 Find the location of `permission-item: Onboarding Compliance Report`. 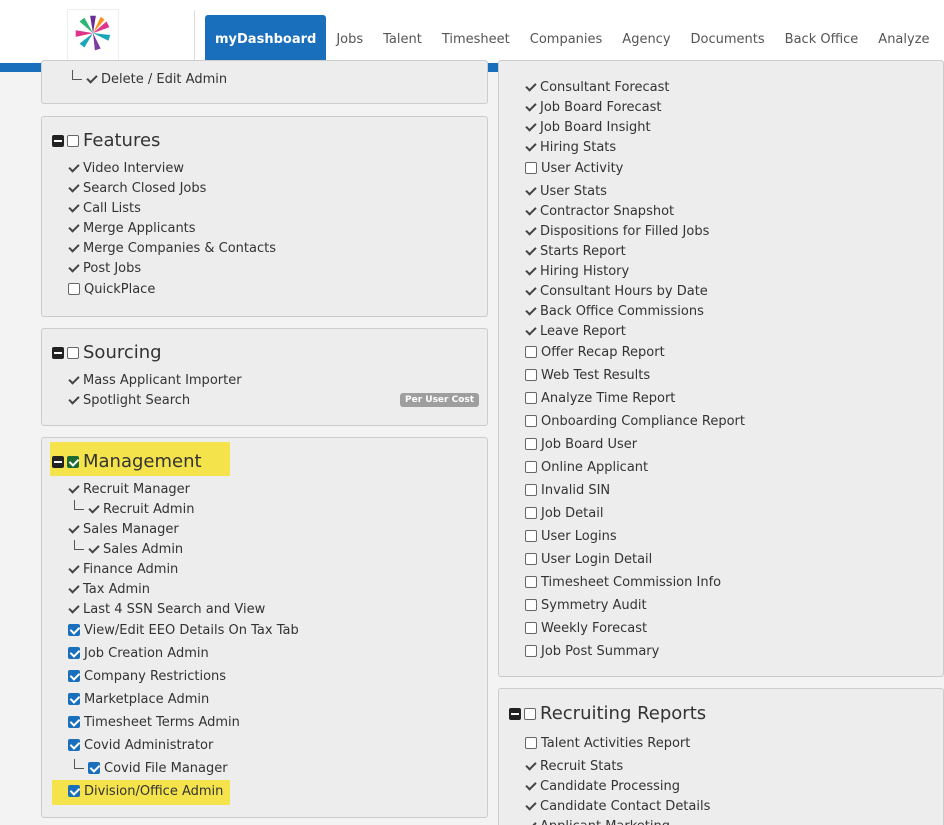

permission-item: Onboarding Compliance Report is located at coordinates (635, 421).